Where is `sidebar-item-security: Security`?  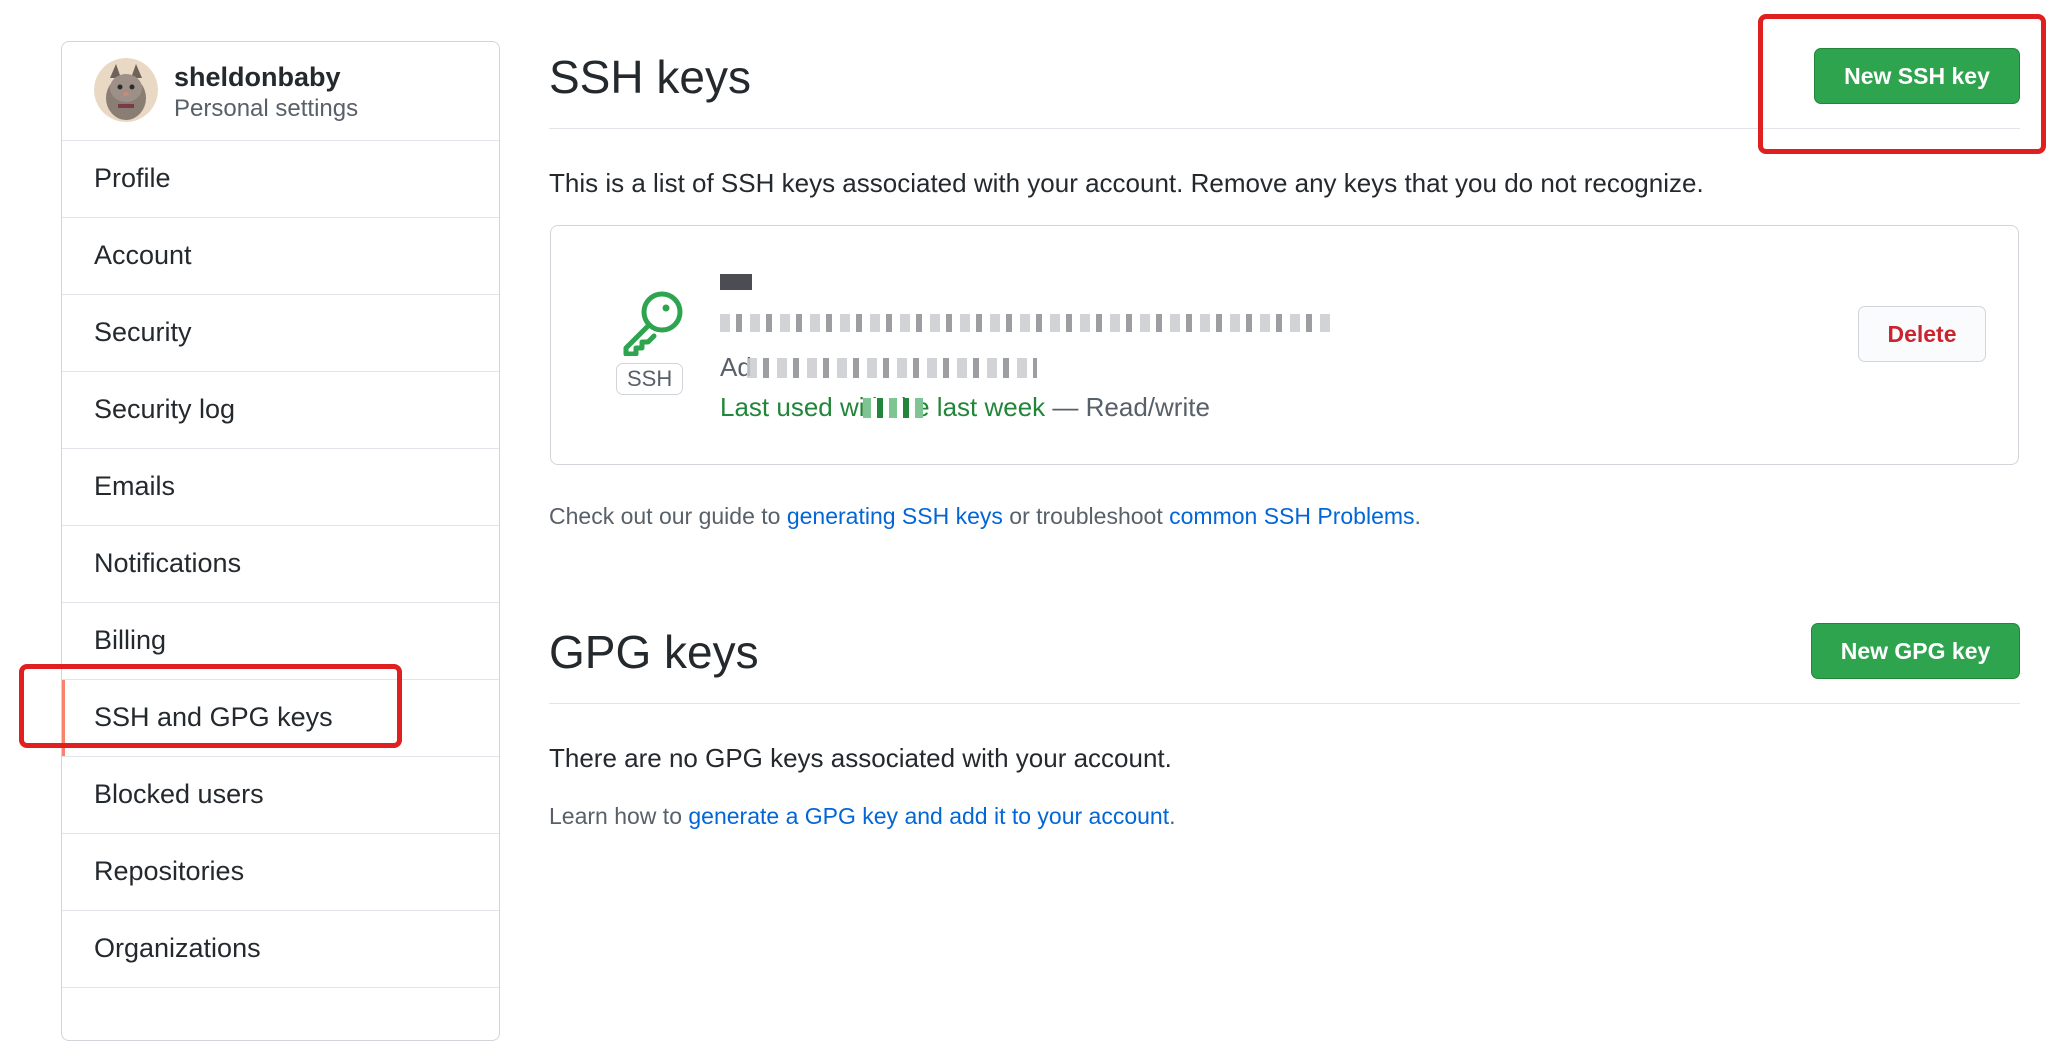 sidebar-item-security: Security is located at coordinates (280, 333).